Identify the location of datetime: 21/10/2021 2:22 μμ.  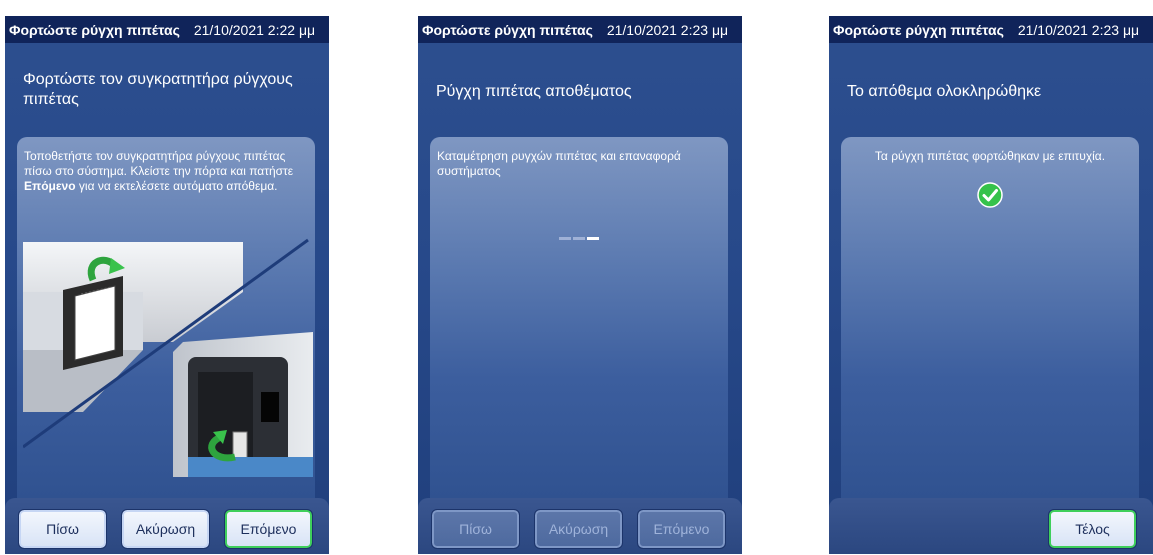
(254, 29).